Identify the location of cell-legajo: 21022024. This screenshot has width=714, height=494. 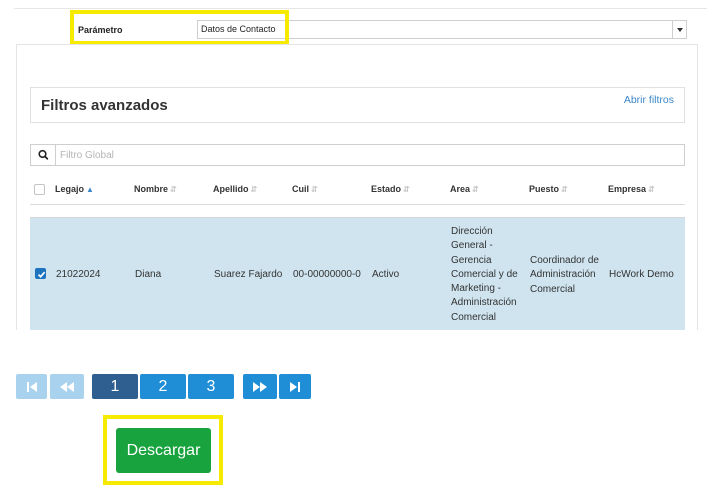
(78, 274).